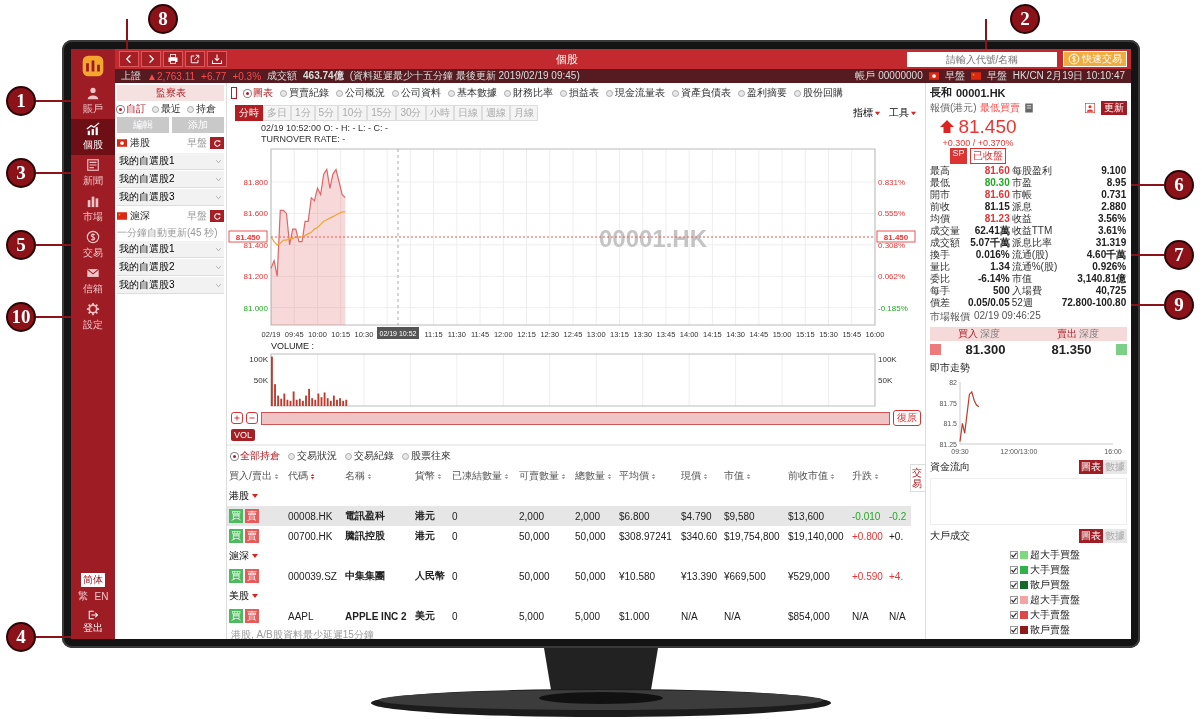  Describe the element at coordinates (93, 245) in the screenshot. I see `nav-item: 交易` at that location.